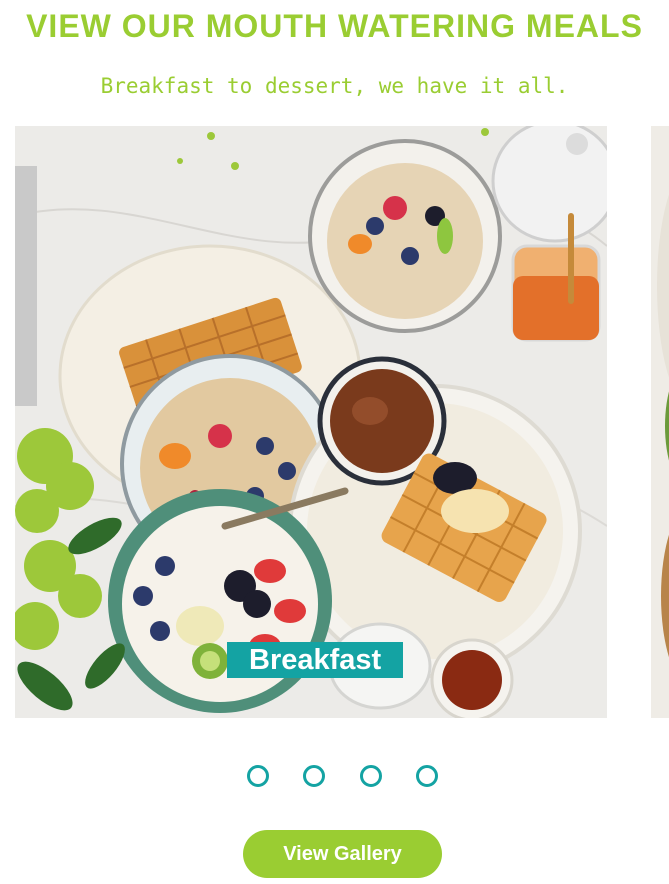 The image size is (669, 884). What do you see at coordinates (315, 660) in the screenshot?
I see `slide-caption: Breakfast` at bounding box center [315, 660].